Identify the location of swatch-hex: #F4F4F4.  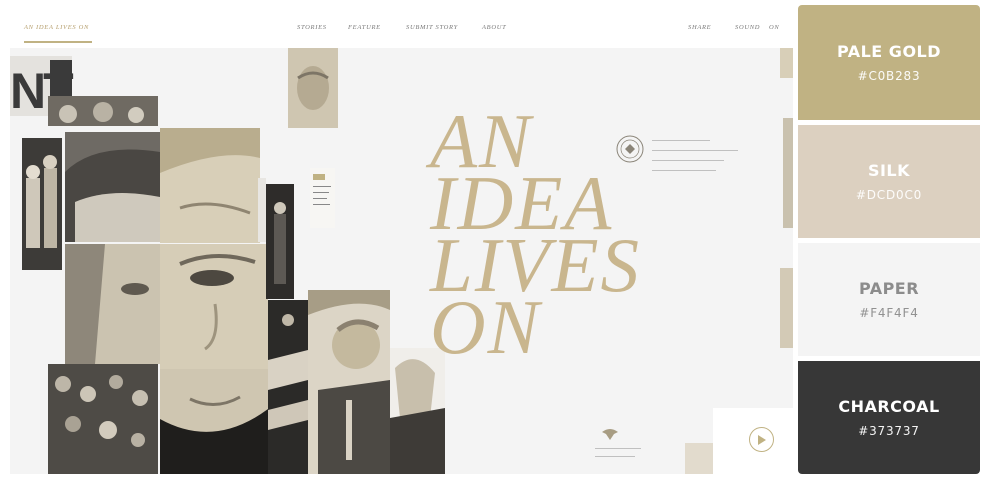
(889, 313).